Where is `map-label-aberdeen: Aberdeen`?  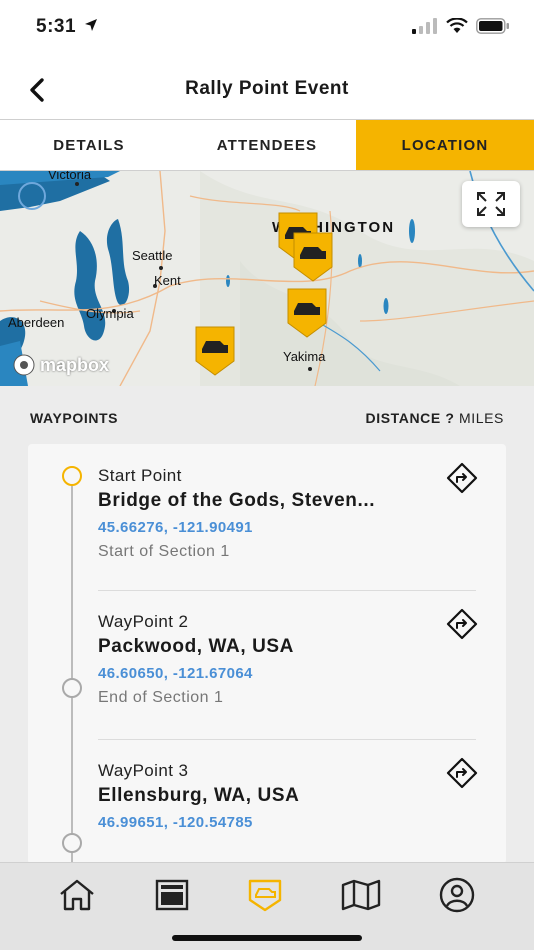 map-label-aberdeen: Aberdeen is located at coordinates (36, 322).